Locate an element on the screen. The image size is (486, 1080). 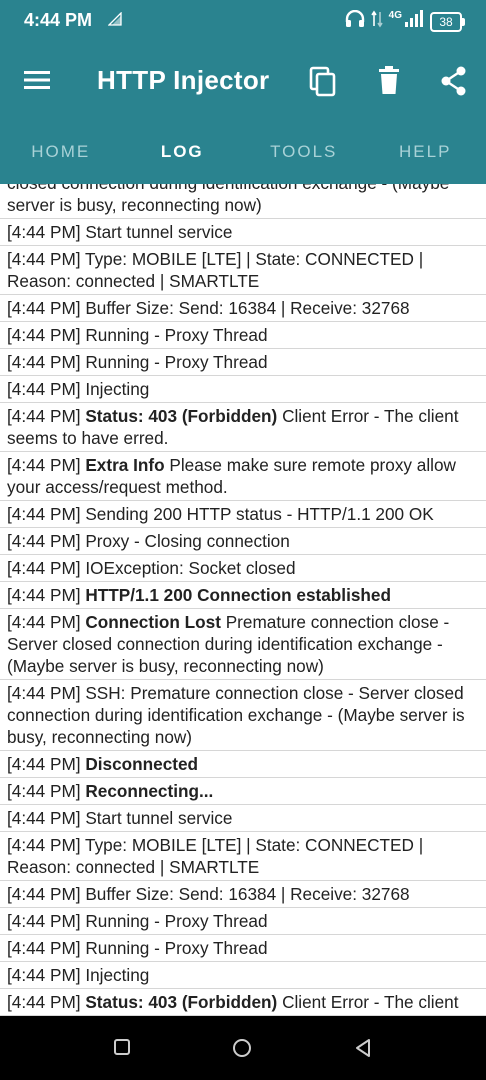
tab-bar: HOME LOG TOOLS HELP is located at coordinates (243, 152).